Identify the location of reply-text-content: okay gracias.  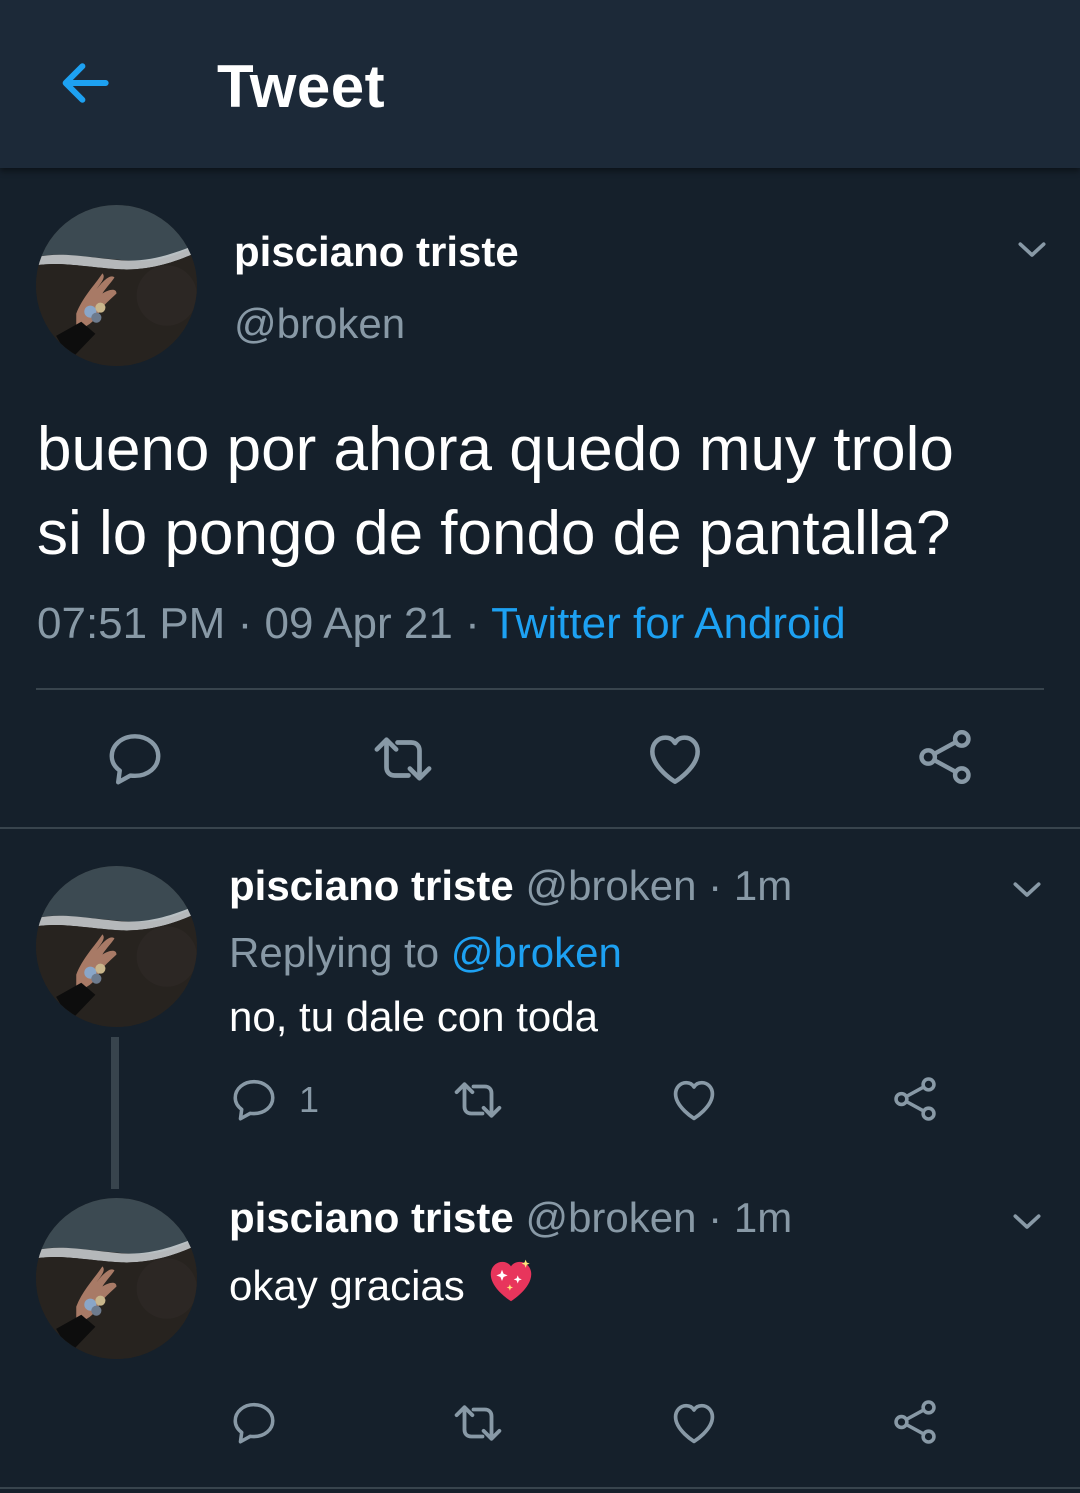
(347, 1285).